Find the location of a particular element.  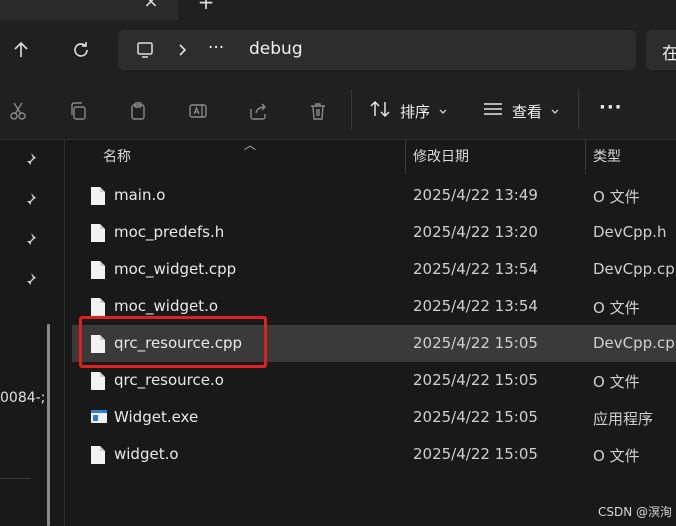

file-name: Widget.exe is located at coordinates (156, 417).